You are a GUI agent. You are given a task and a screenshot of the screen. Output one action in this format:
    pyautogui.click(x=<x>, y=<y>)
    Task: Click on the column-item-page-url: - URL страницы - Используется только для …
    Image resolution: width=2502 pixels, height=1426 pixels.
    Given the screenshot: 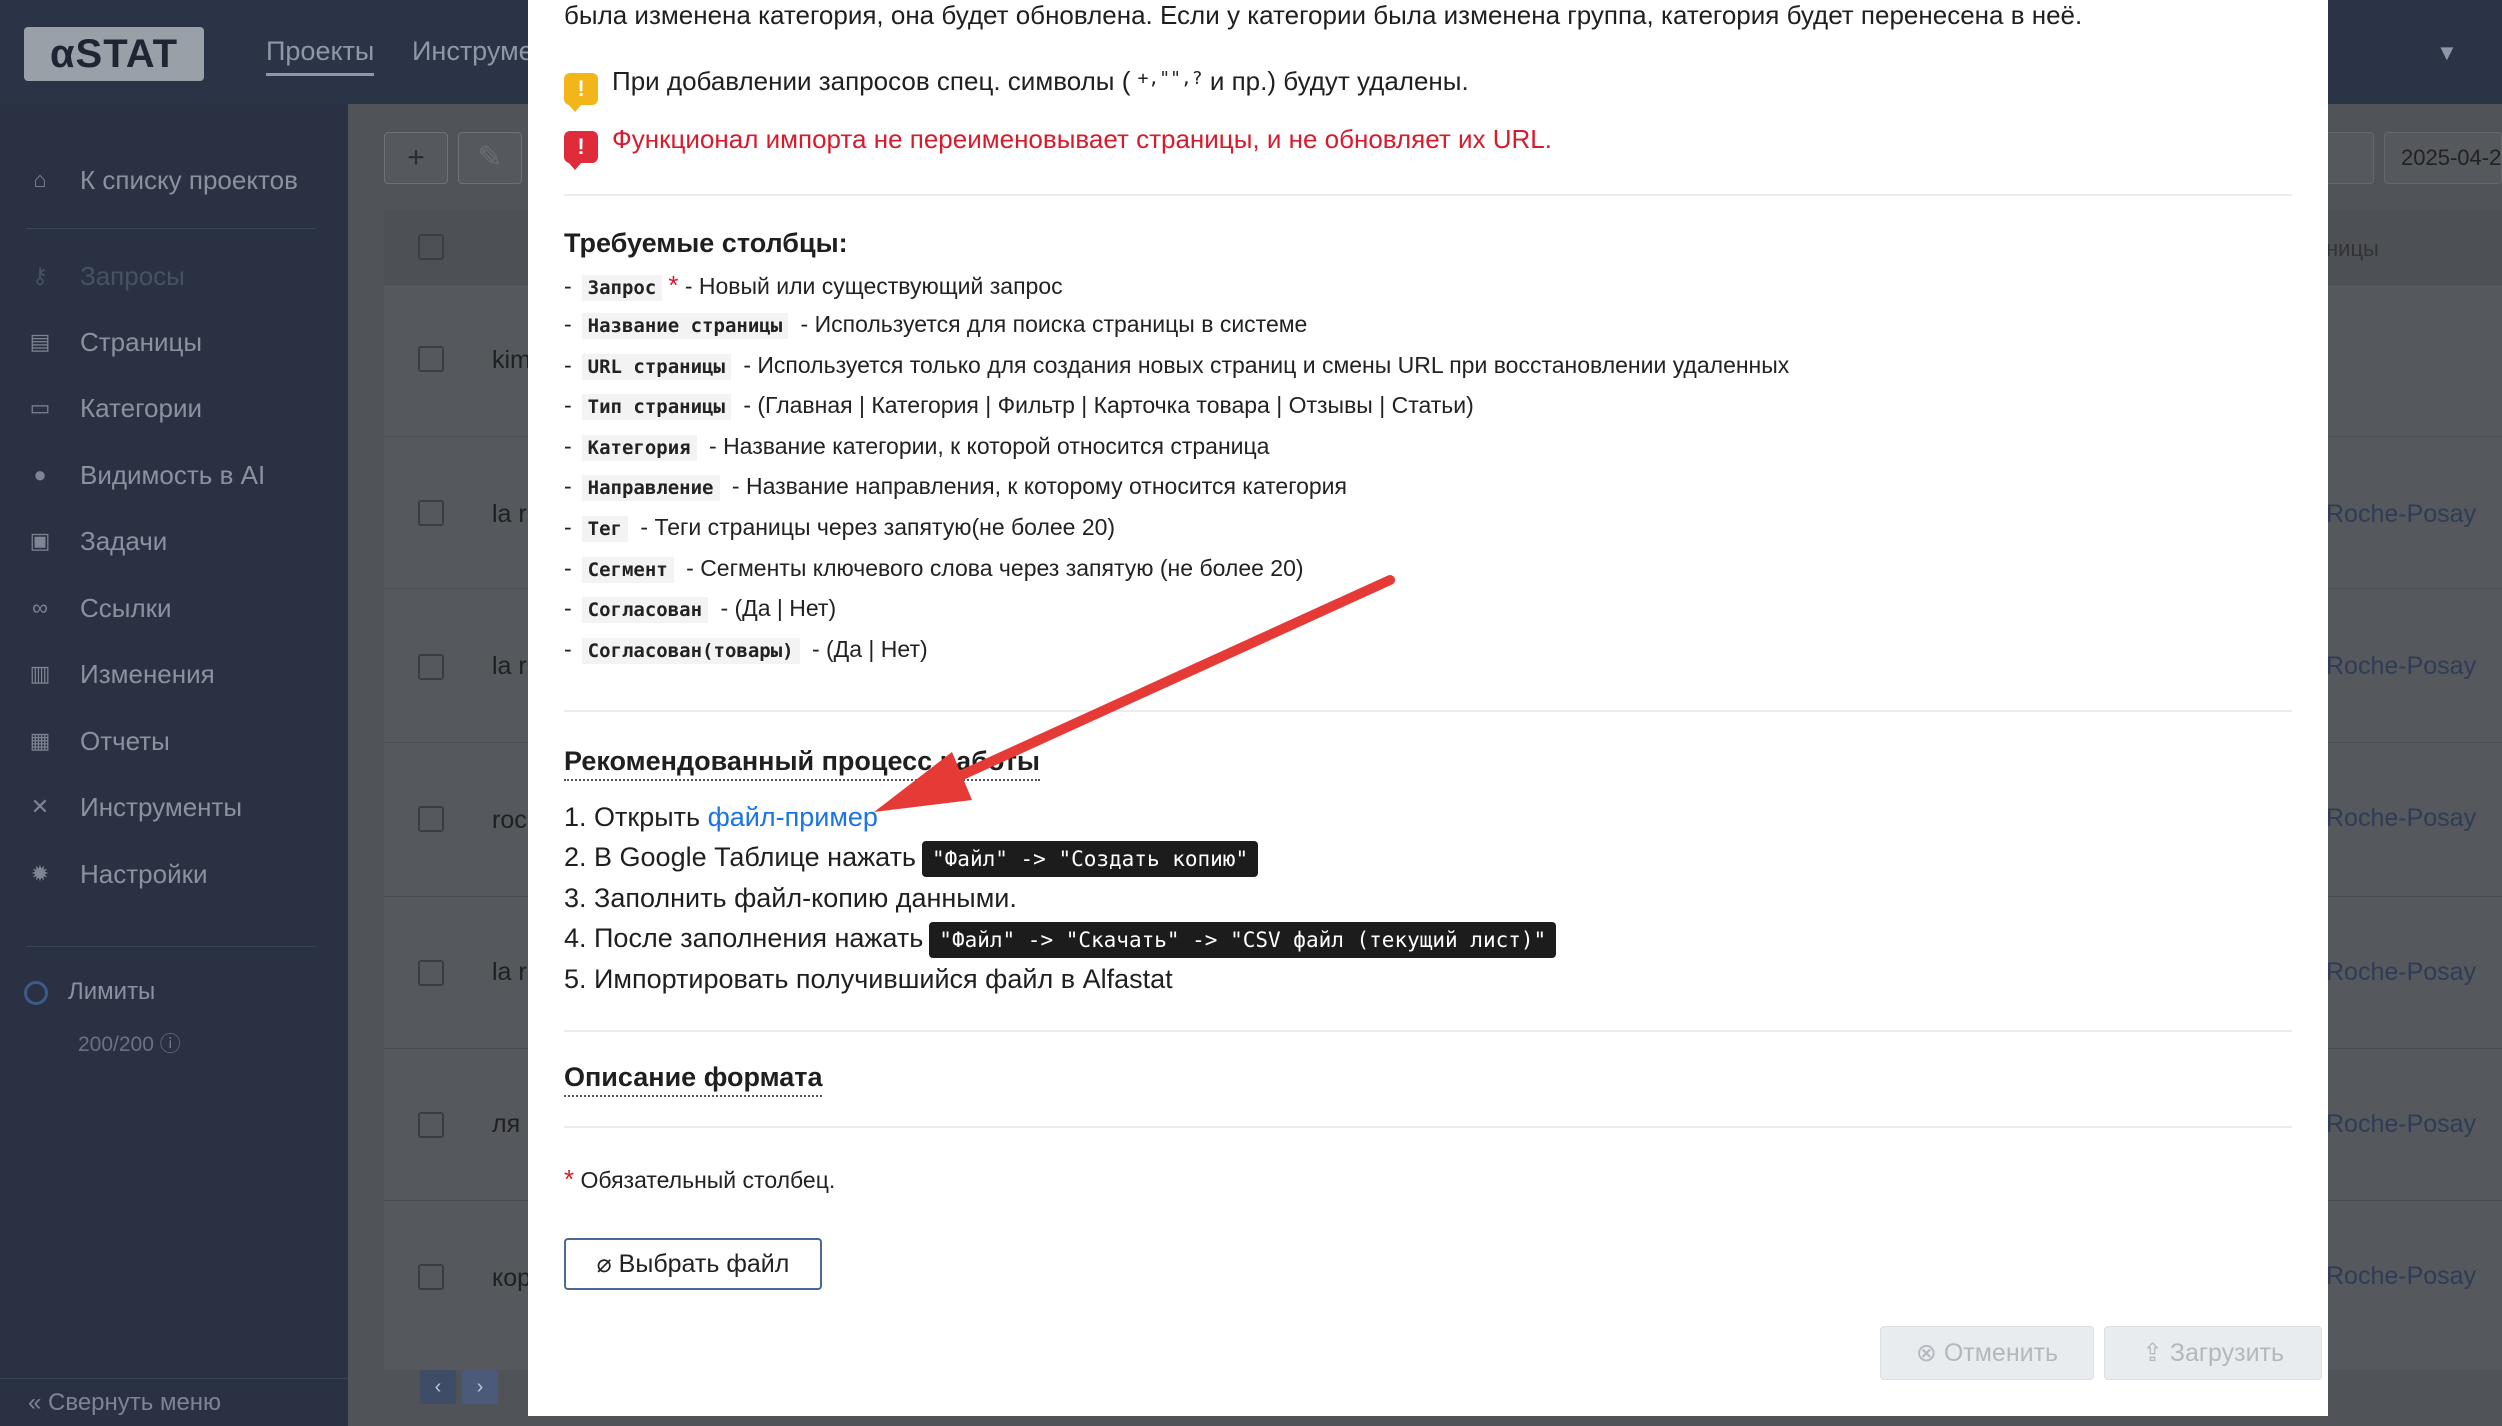 What is the action you would take?
    pyautogui.click(x=1177, y=366)
    